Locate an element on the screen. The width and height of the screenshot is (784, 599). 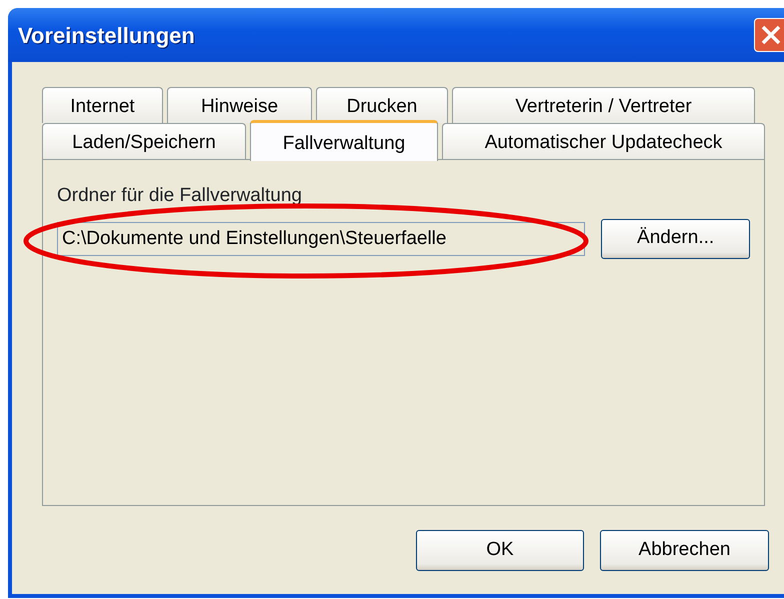
tab: Hinweise is located at coordinates (239, 105).